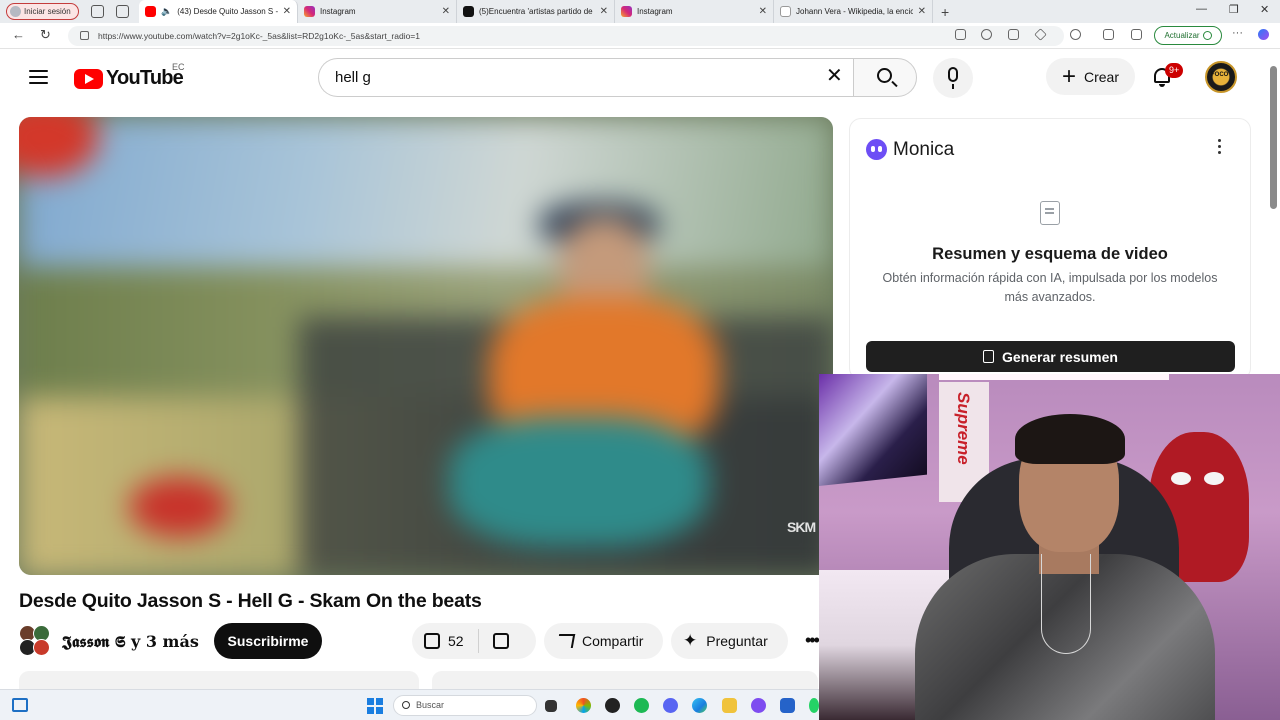 This screenshot has height=720, width=1280. I want to click on search-button, so click(885, 77).